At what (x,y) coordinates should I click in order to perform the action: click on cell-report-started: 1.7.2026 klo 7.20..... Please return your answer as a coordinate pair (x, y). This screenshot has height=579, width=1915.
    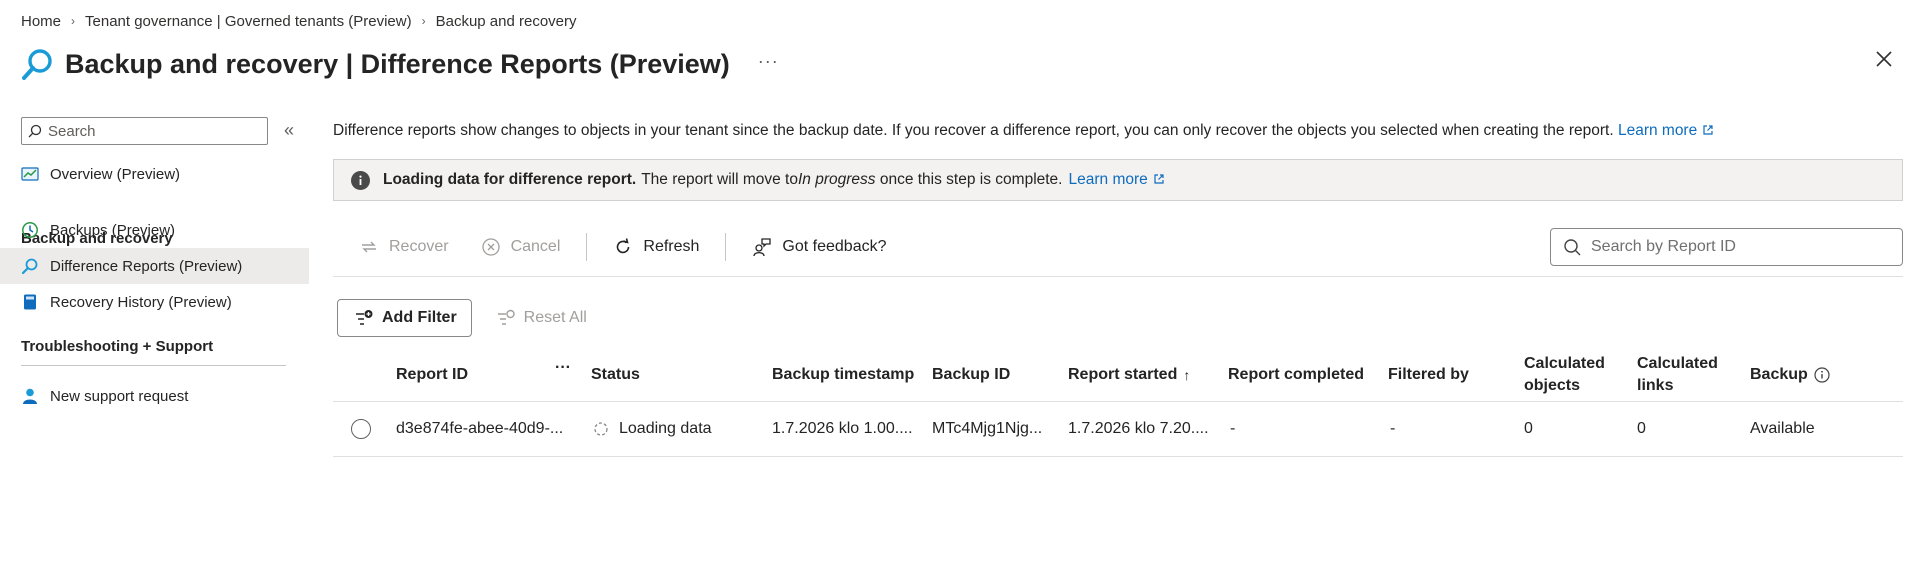
    Looking at the image, I should click on (1138, 428).